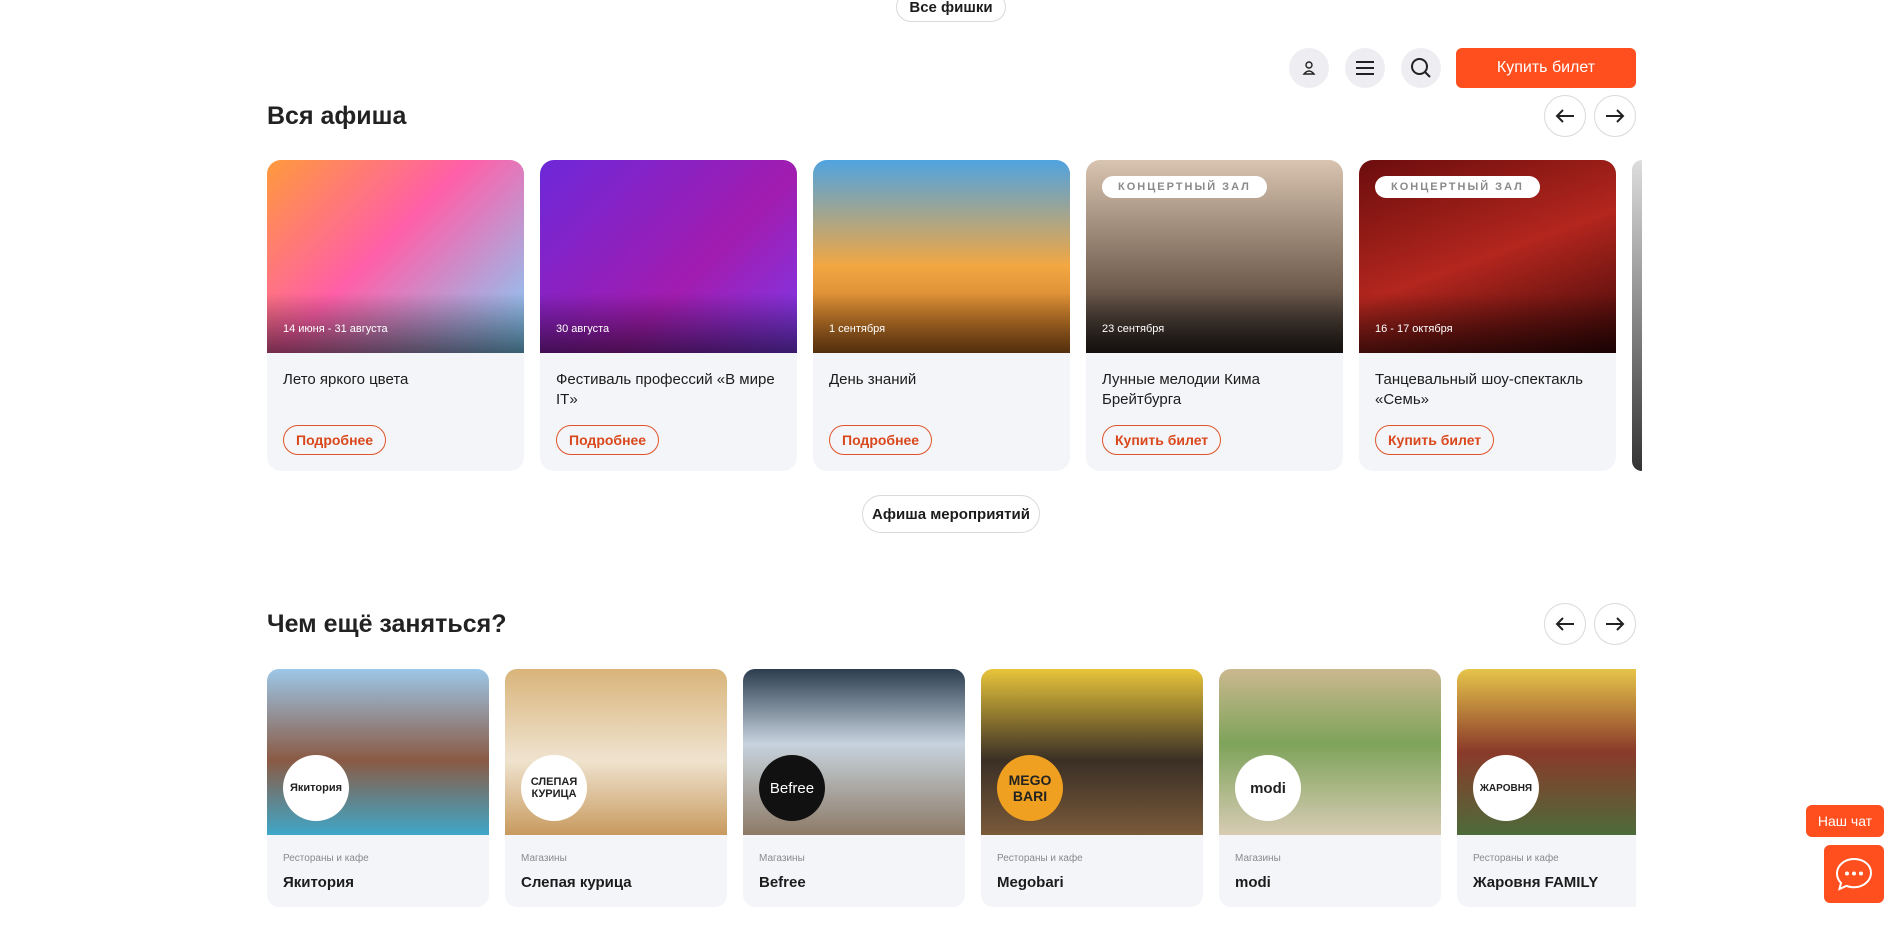 Image resolution: width=1903 pixels, height=927 pixels. What do you see at coordinates (1309, 68) in the screenshot?
I see `user-icon` at bounding box center [1309, 68].